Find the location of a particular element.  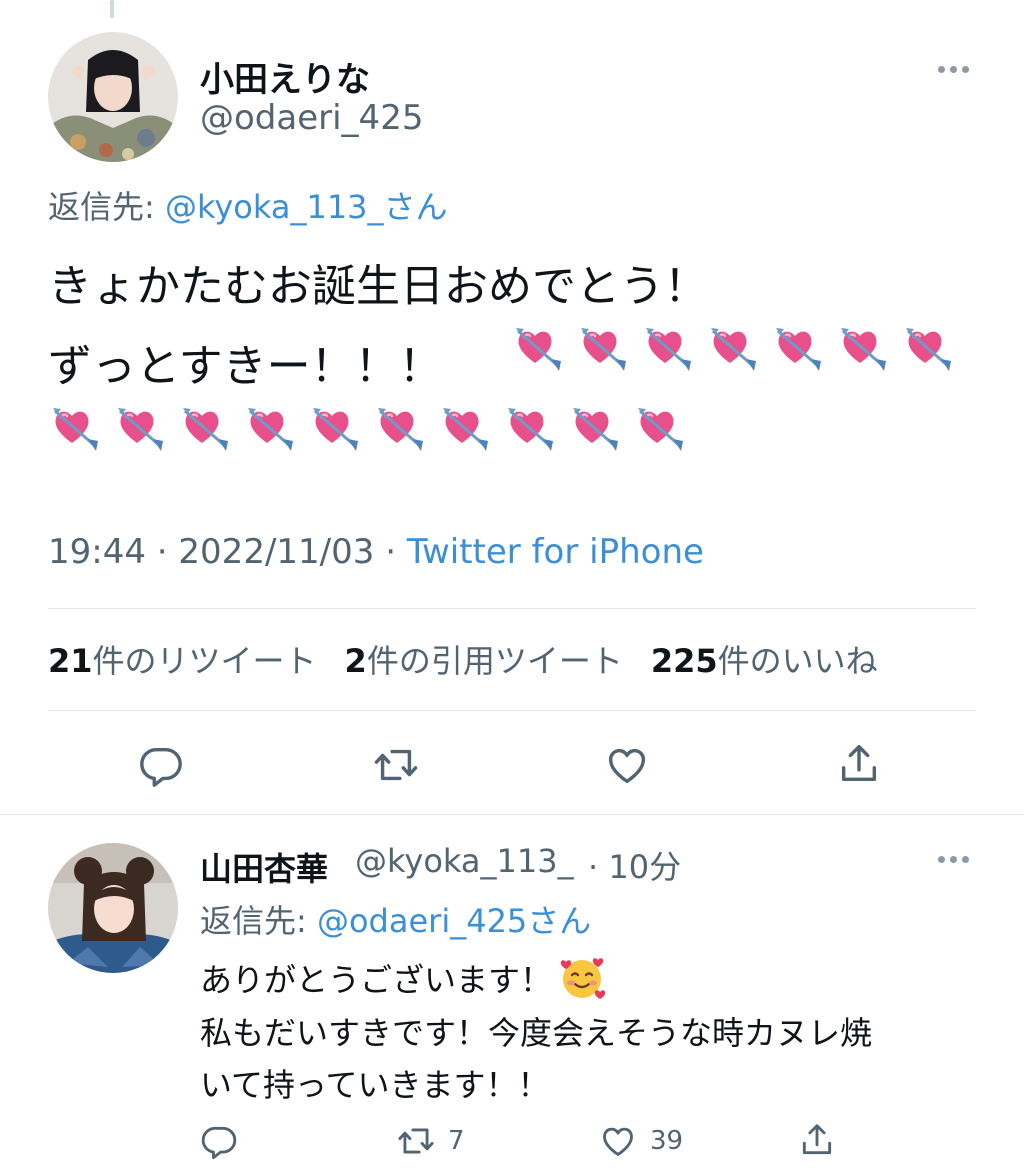

tweet-time: 19:44 is located at coordinates (97, 552).